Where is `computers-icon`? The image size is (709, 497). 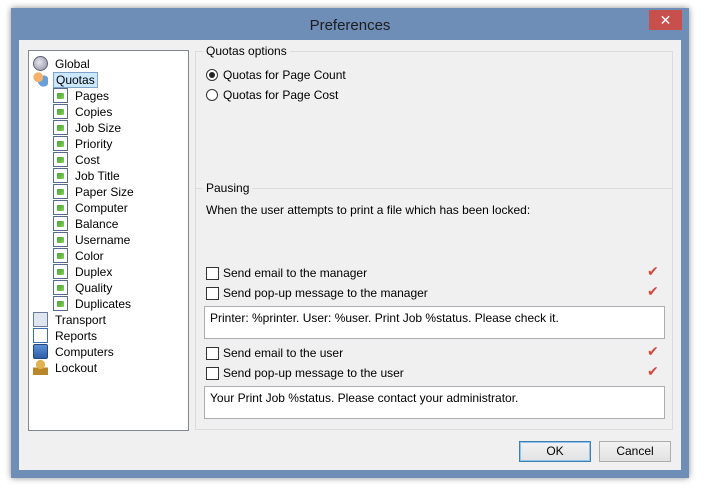 computers-icon is located at coordinates (40, 351).